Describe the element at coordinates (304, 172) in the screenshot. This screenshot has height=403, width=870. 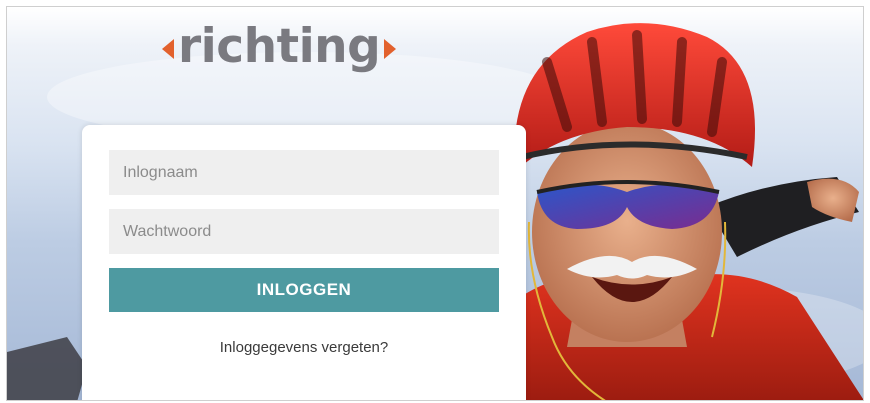
I see `username-input` at that location.